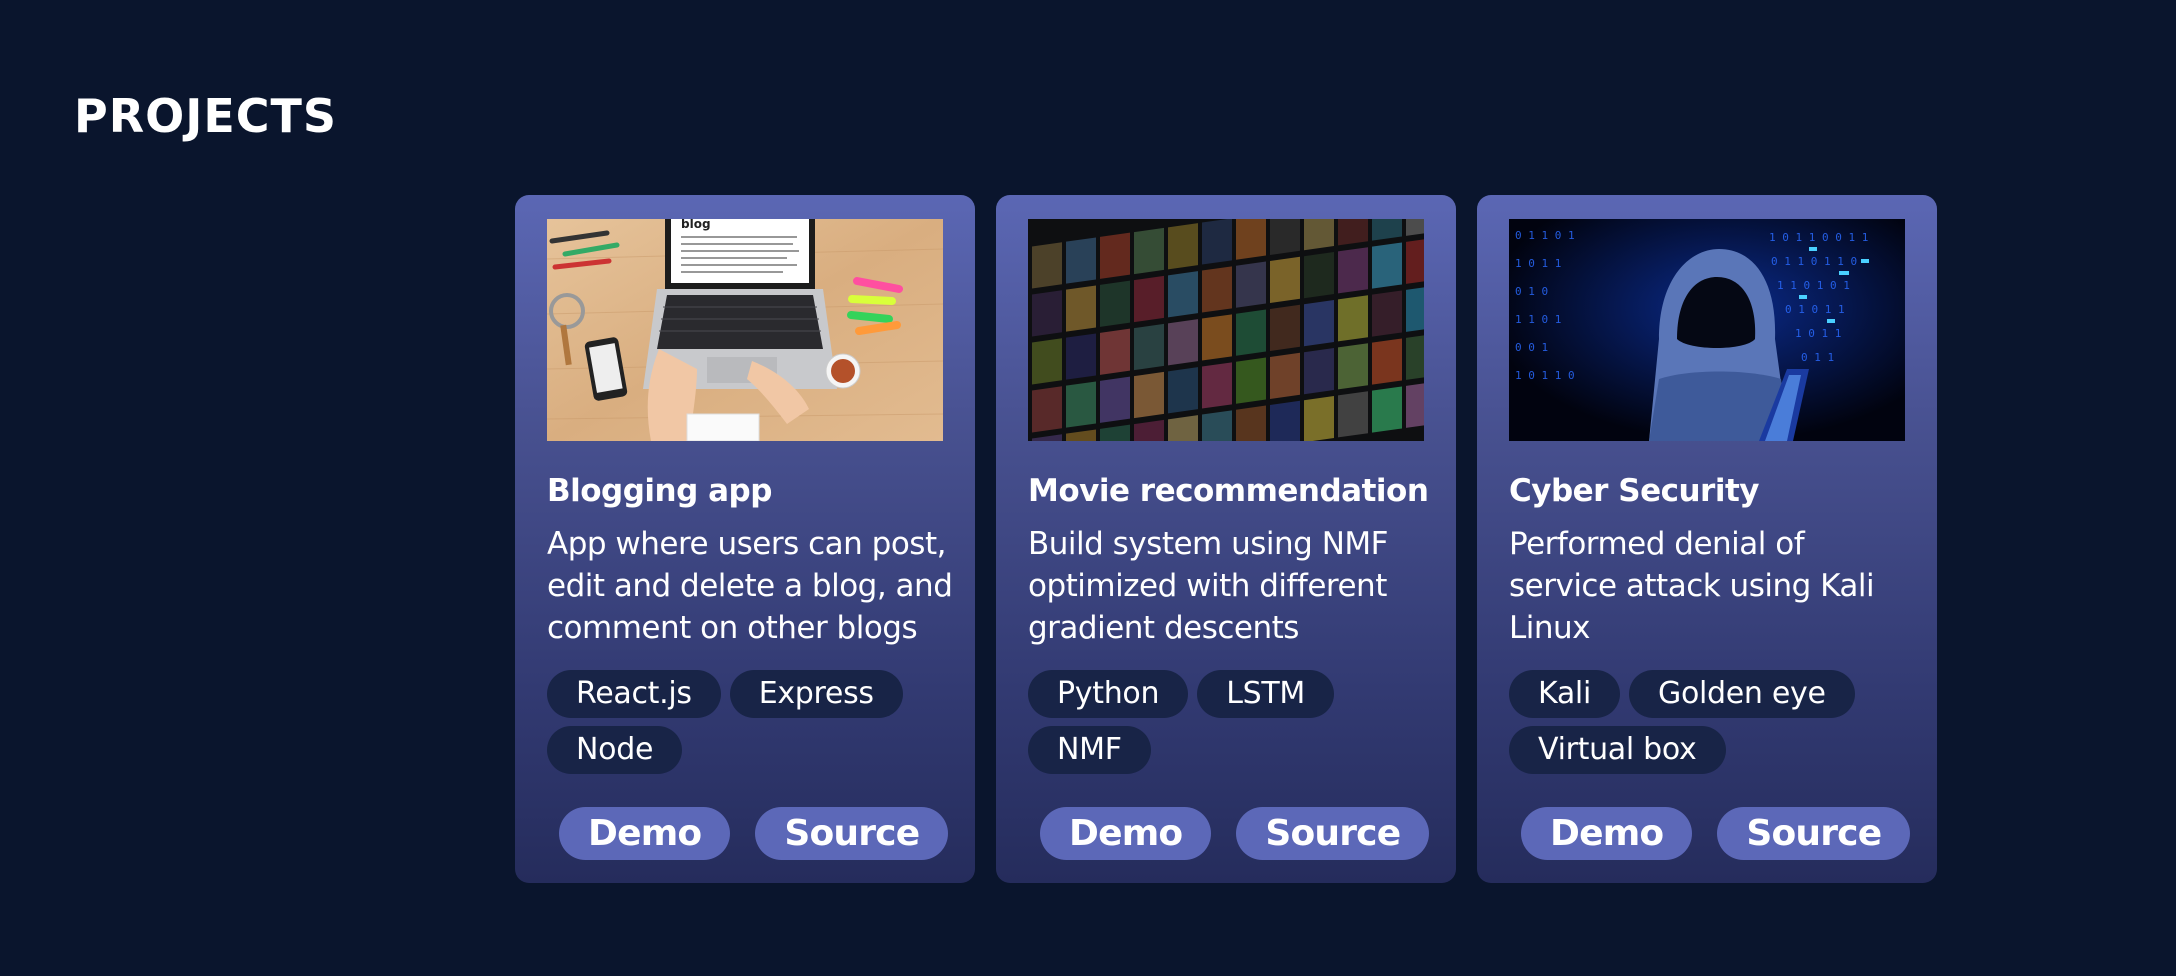 Image resolution: width=2176 pixels, height=976 pixels. What do you see at coordinates (1233, 722) in the screenshot?
I see `tech-tags: Python LSTM NMF` at bounding box center [1233, 722].